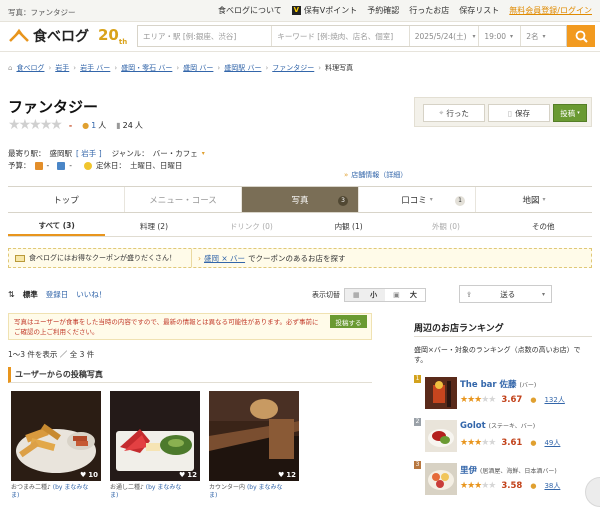  Describe the element at coordinates (19, 35) in the screenshot. I see `logo-icon` at that location.